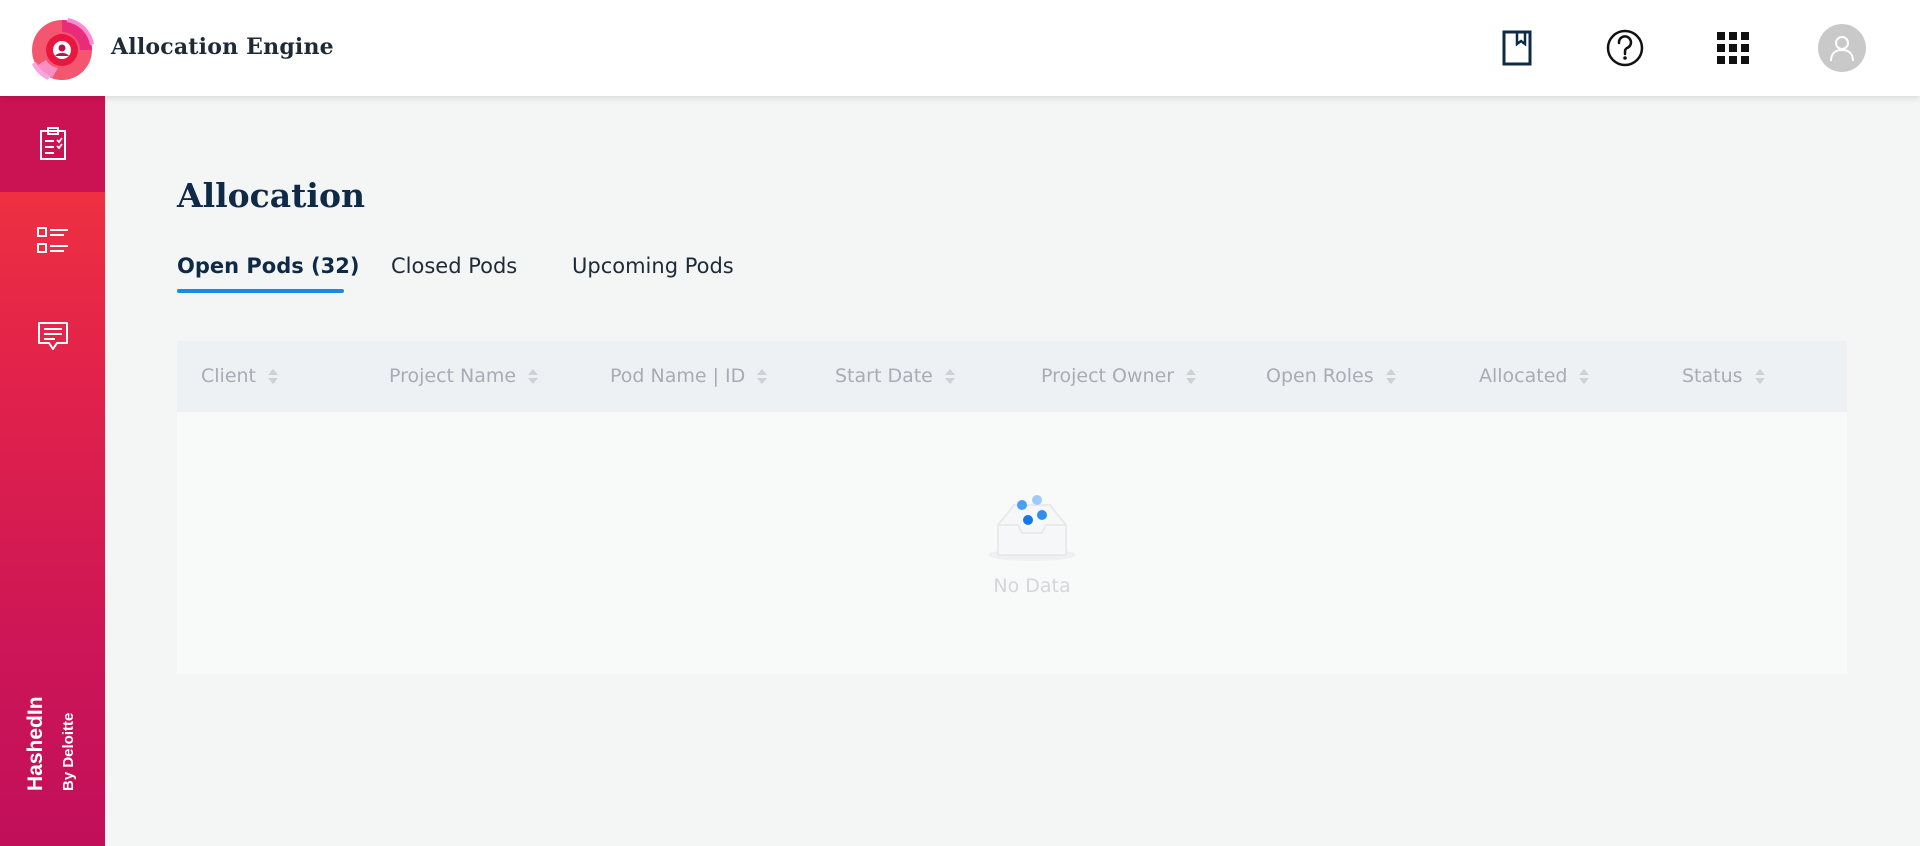  I want to click on column-header-status: Status, so click(1723, 376).